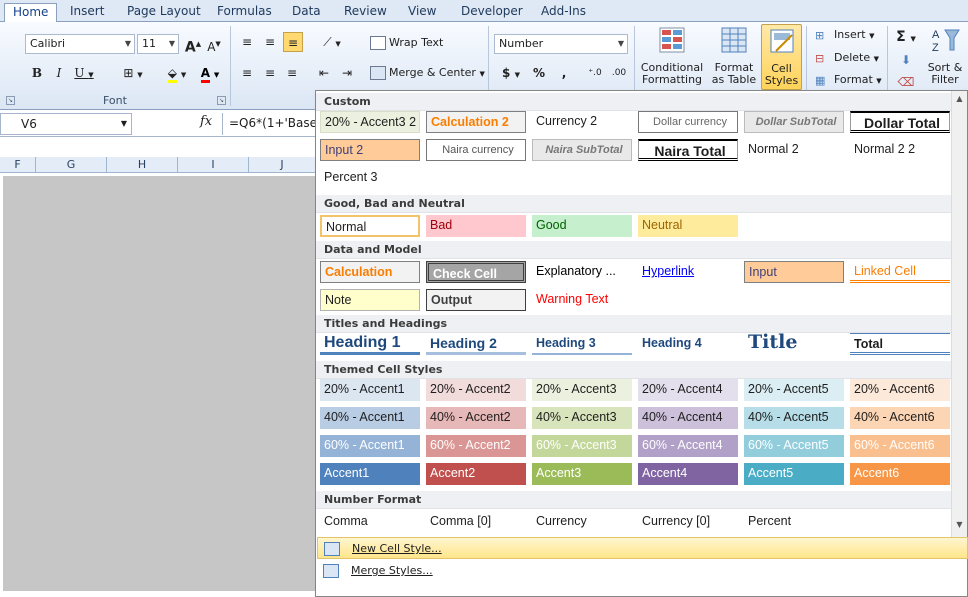 The height and width of the screenshot is (597, 968). What do you see at coordinates (476, 418) in the screenshot?
I see `cell-style-item: 40% - Accent2` at bounding box center [476, 418].